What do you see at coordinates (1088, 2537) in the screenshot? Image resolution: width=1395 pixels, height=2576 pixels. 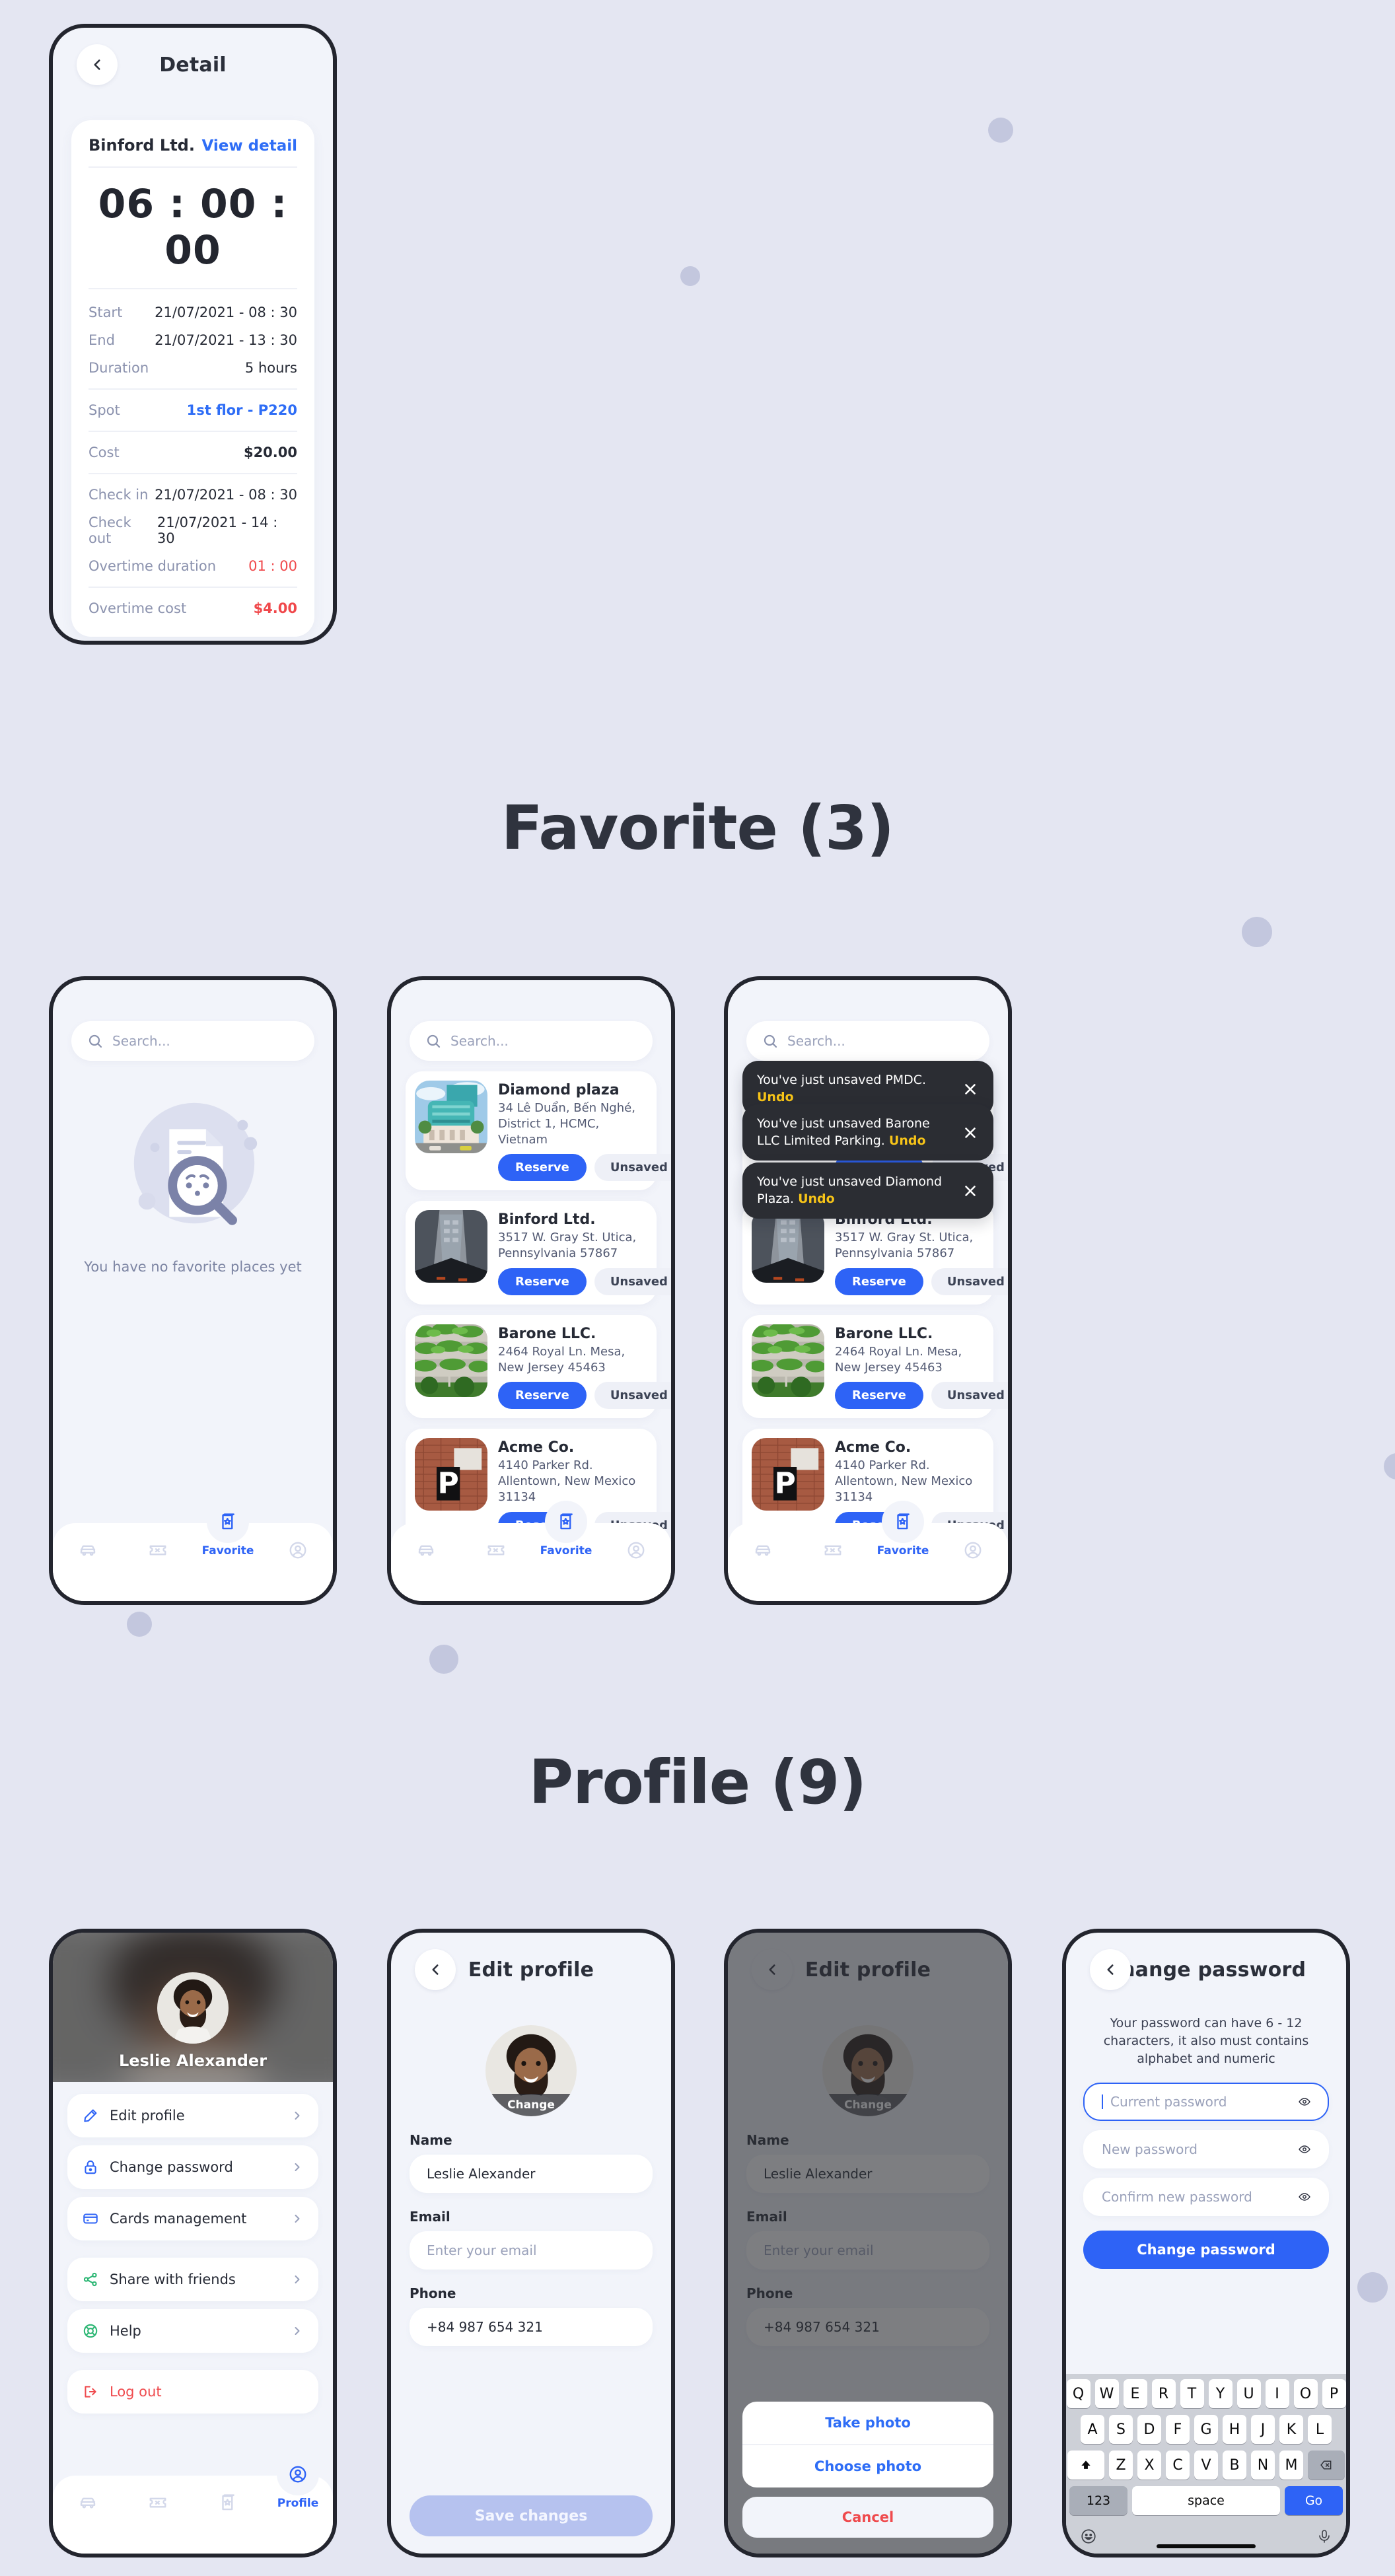 I see `emoji-icon` at bounding box center [1088, 2537].